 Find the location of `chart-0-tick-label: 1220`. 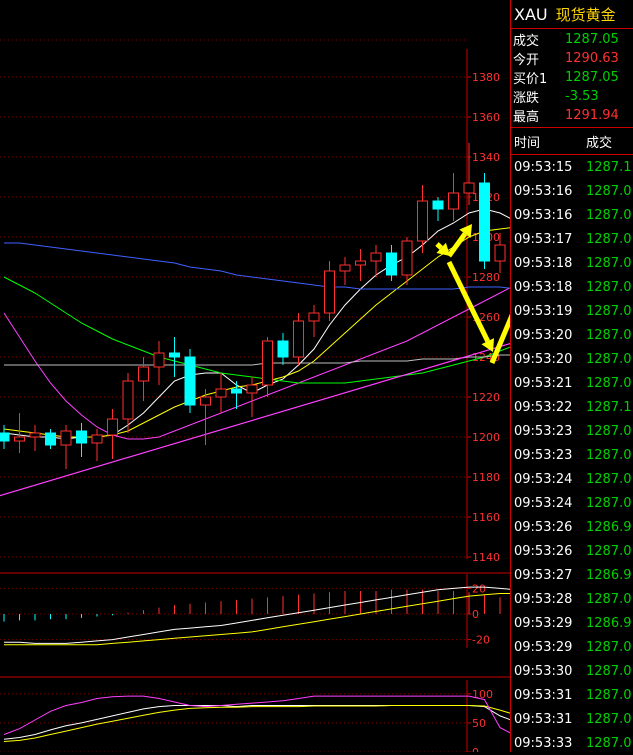

chart-0-tick-label: 1220 is located at coordinates (486, 397).